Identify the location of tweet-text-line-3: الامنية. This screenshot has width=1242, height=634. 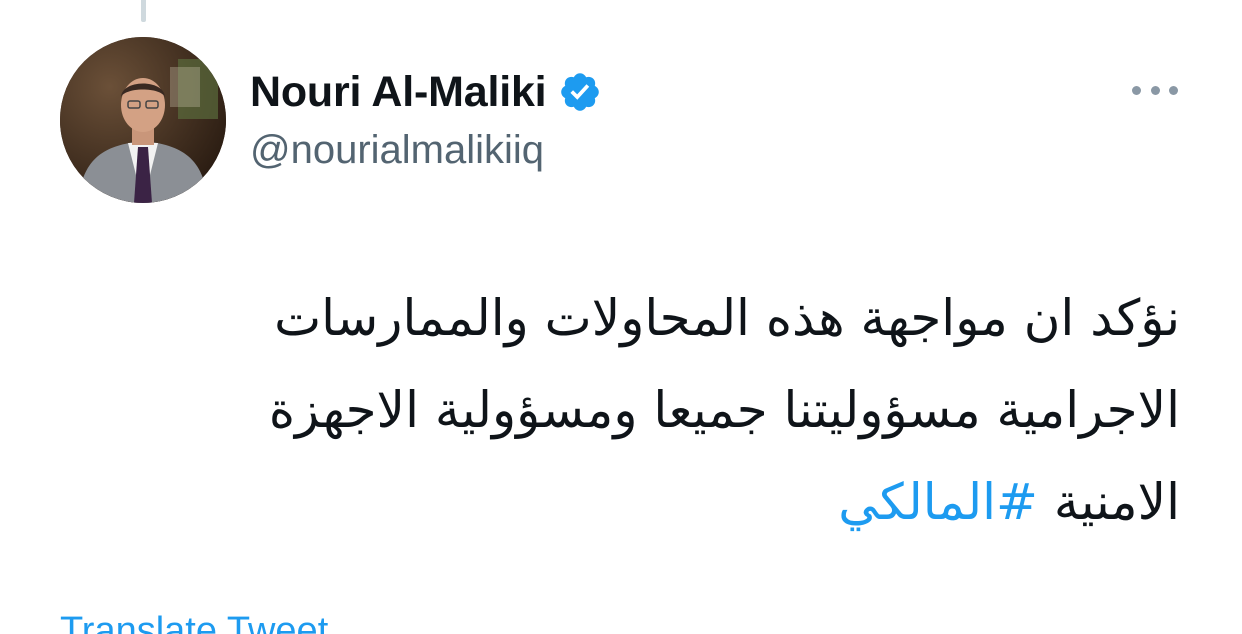
(1116, 502).